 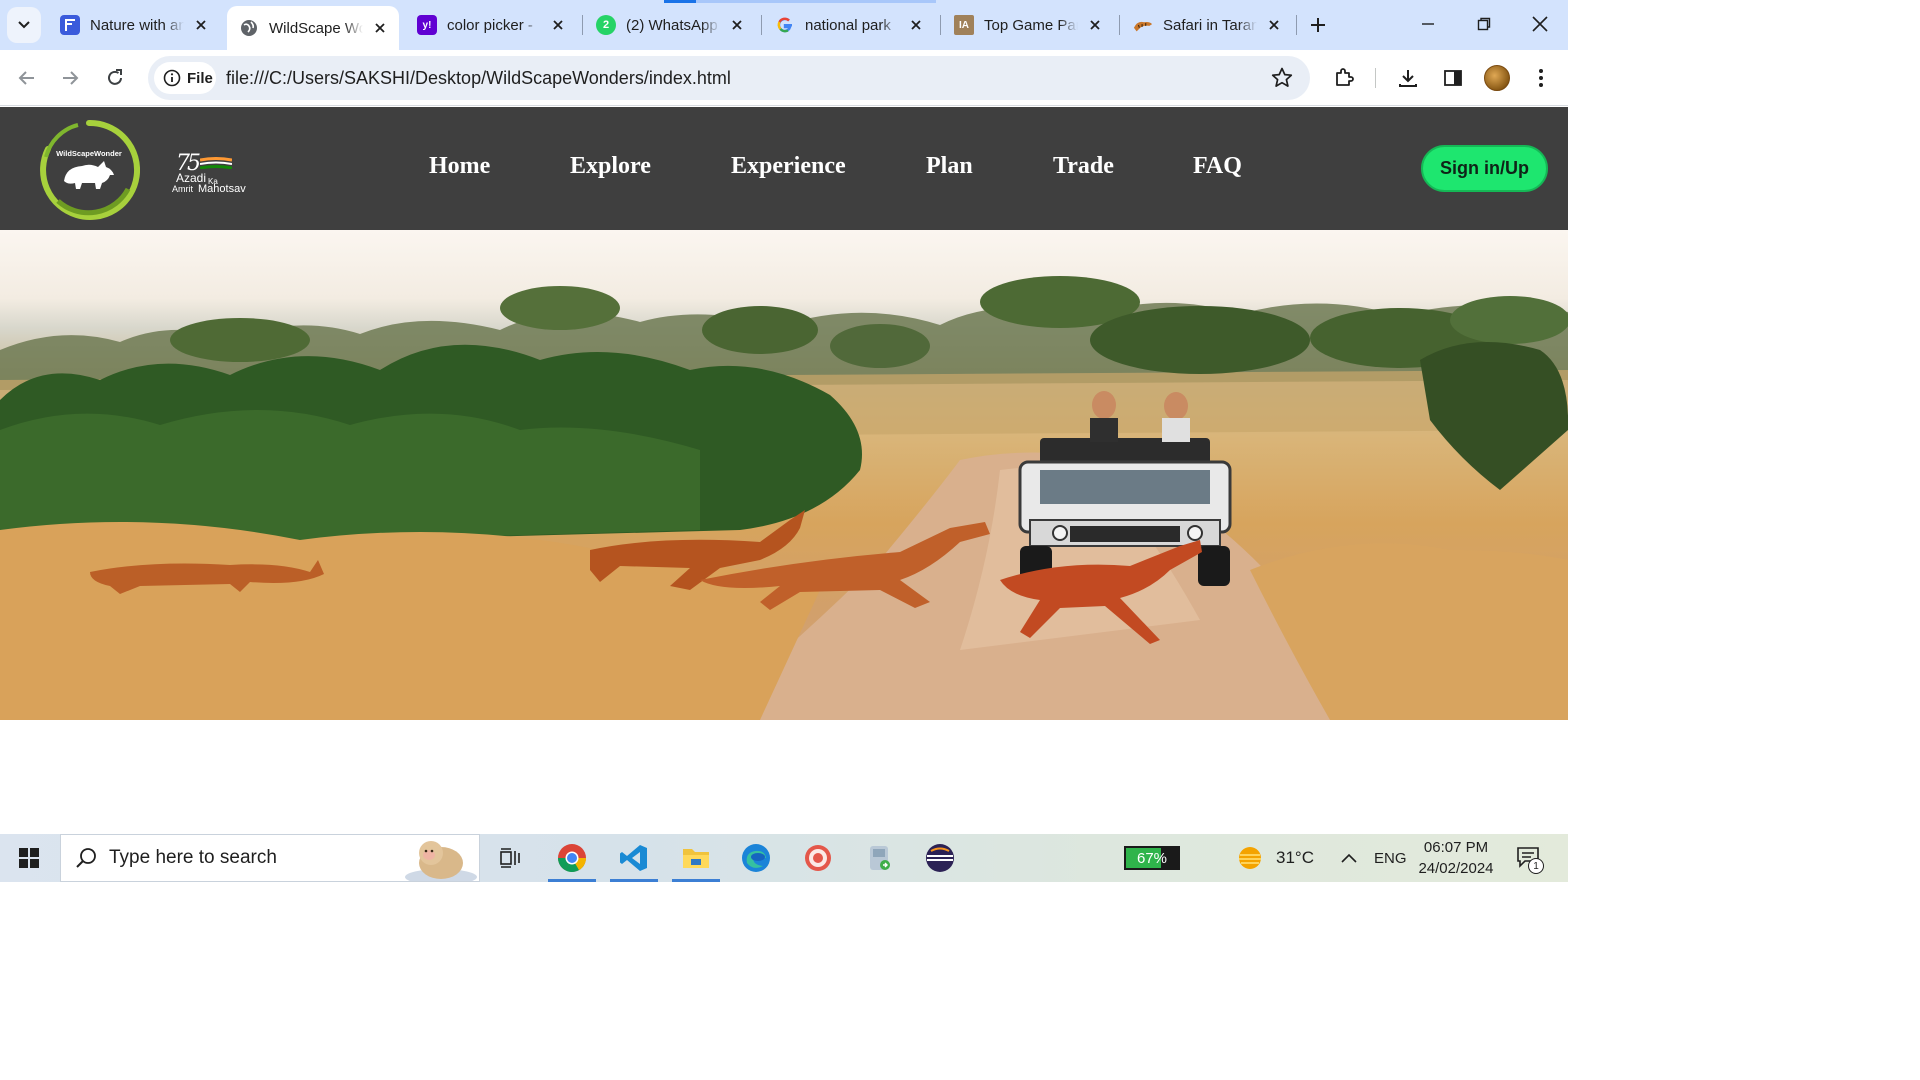 I want to click on taskbar-app-installer, so click(x=880, y=858).